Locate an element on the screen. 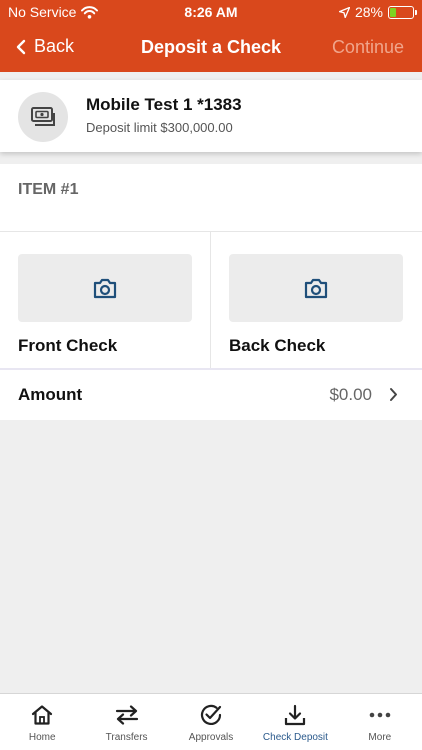  tab-home: Home is located at coordinates (42, 722).